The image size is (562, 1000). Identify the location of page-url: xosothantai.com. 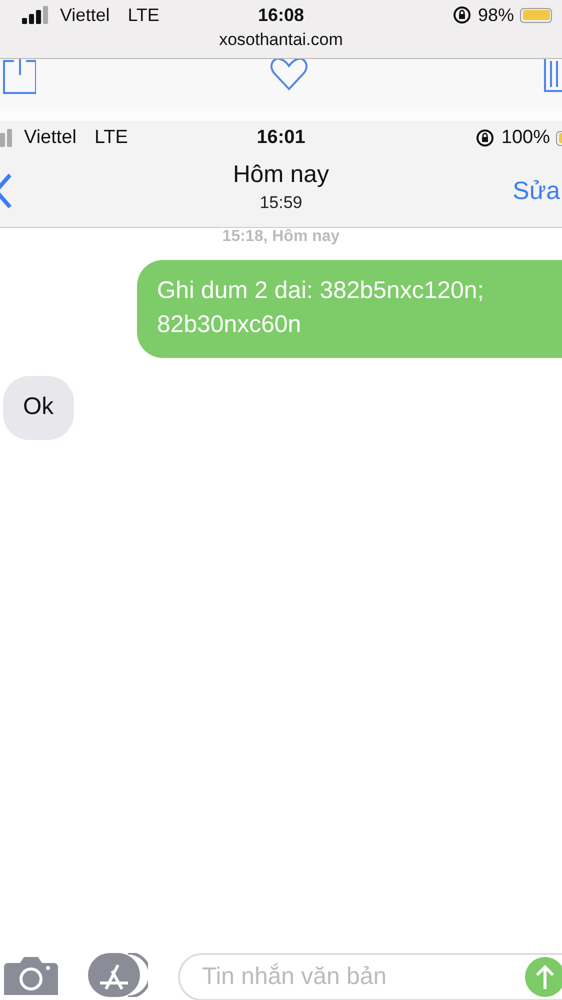
(281, 39).